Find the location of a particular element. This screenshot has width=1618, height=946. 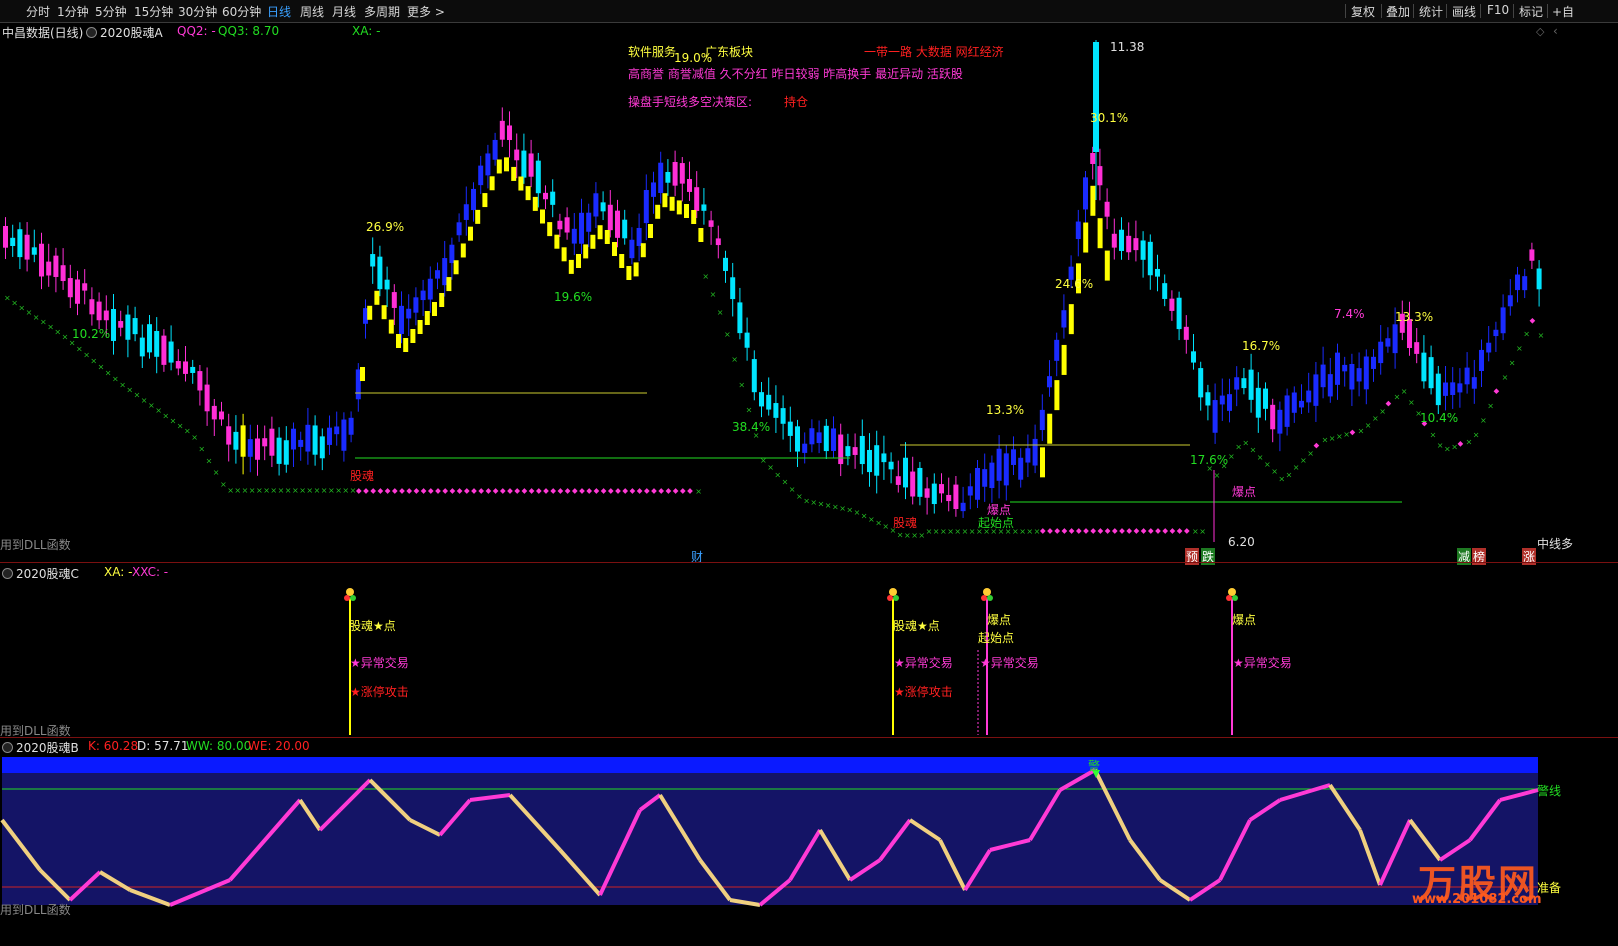

baodian-mark: 爆点 is located at coordinates (1244, 492).